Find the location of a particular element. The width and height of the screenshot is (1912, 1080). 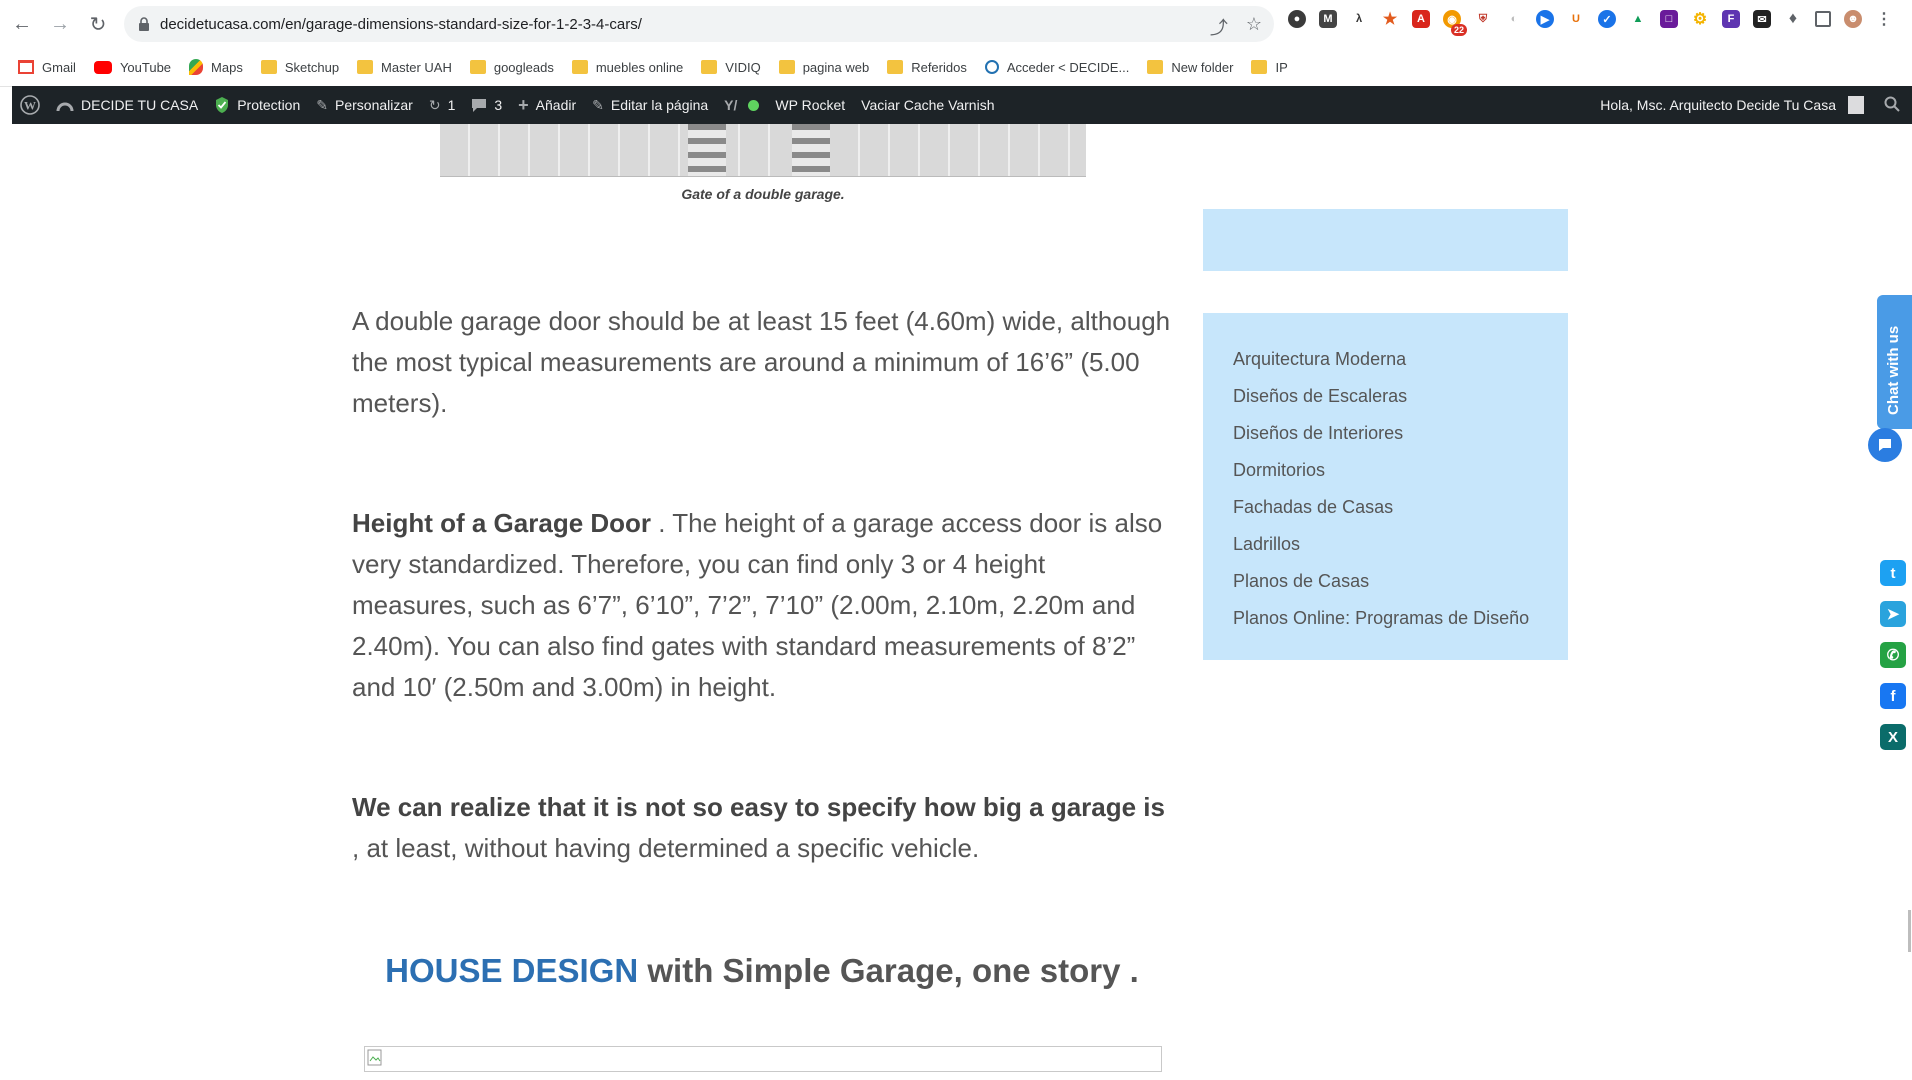

share-icon: ⤴ is located at coordinates (1219, 27).